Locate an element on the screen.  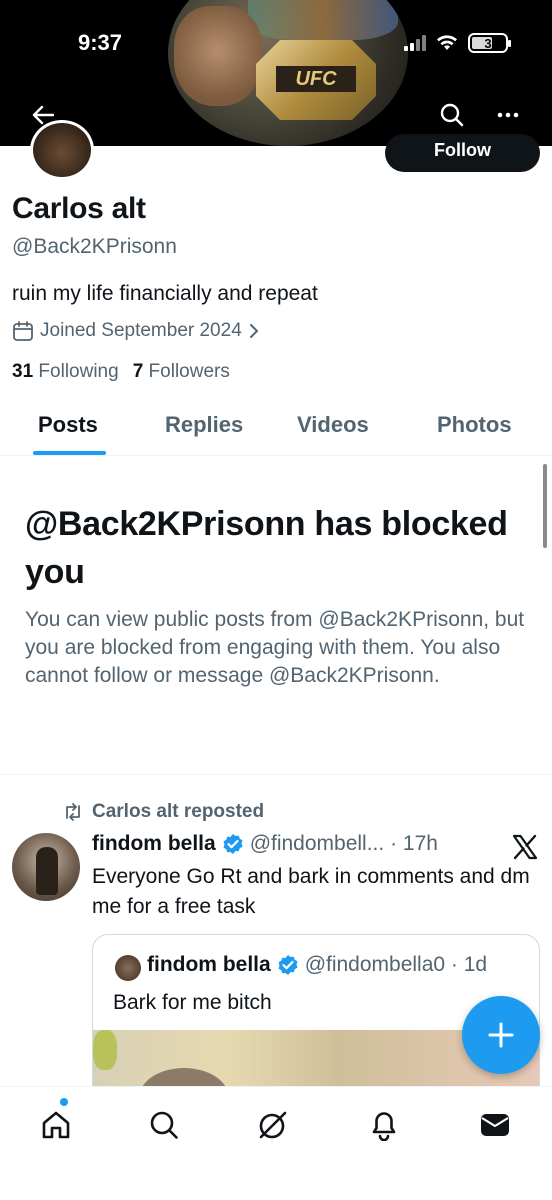
quote-text: Bark for me bitch is located at coordinates (192, 1002).